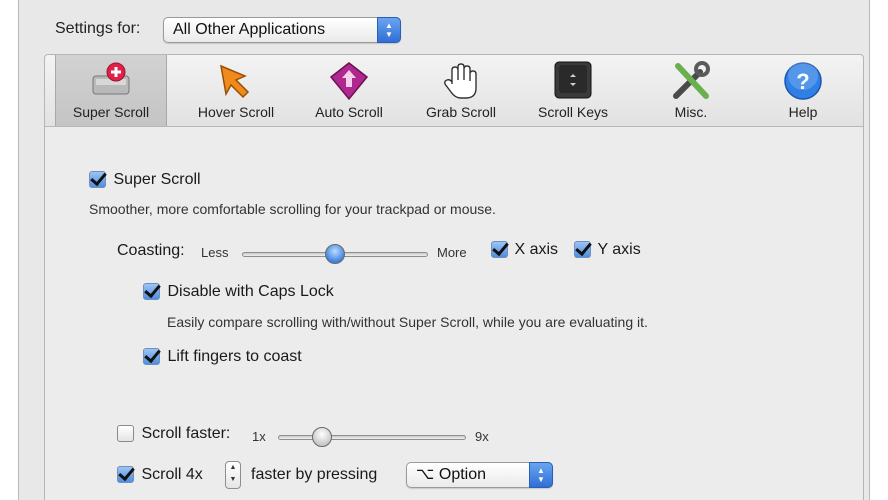 This screenshot has width=888, height=500. I want to click on misc-tools-icon, so click(691, 81).